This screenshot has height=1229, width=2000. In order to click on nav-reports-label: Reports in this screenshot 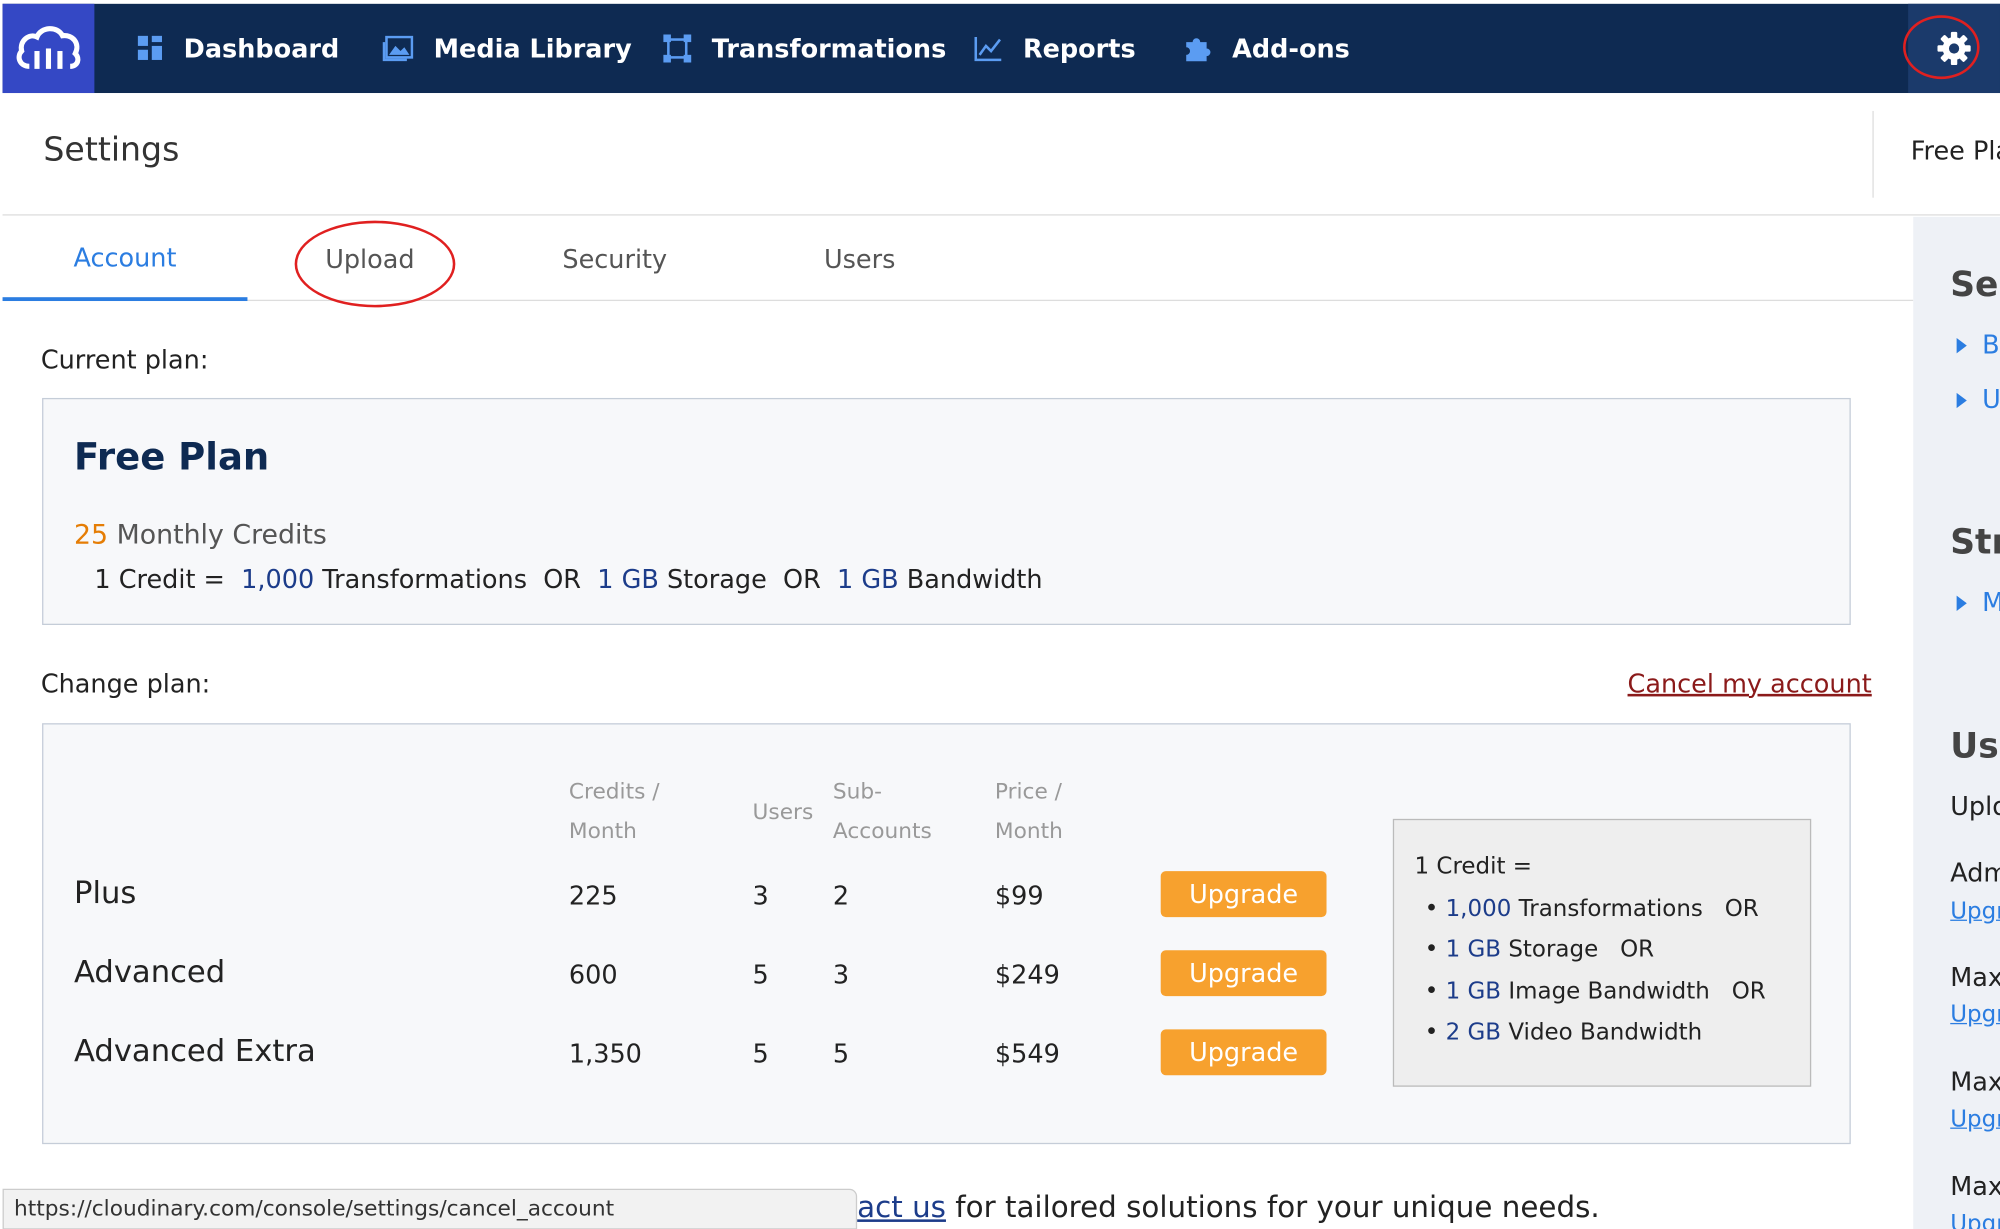, I will do `click(1079, 48)`.